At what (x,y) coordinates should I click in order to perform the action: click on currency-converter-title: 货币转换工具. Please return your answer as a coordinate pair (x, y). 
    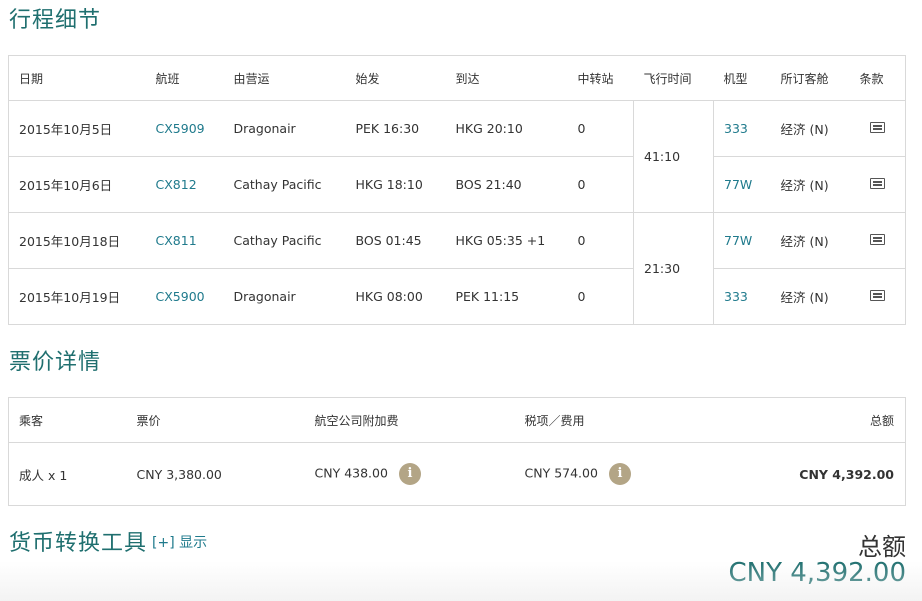
    Looking at the image, I should click on (78, 543).